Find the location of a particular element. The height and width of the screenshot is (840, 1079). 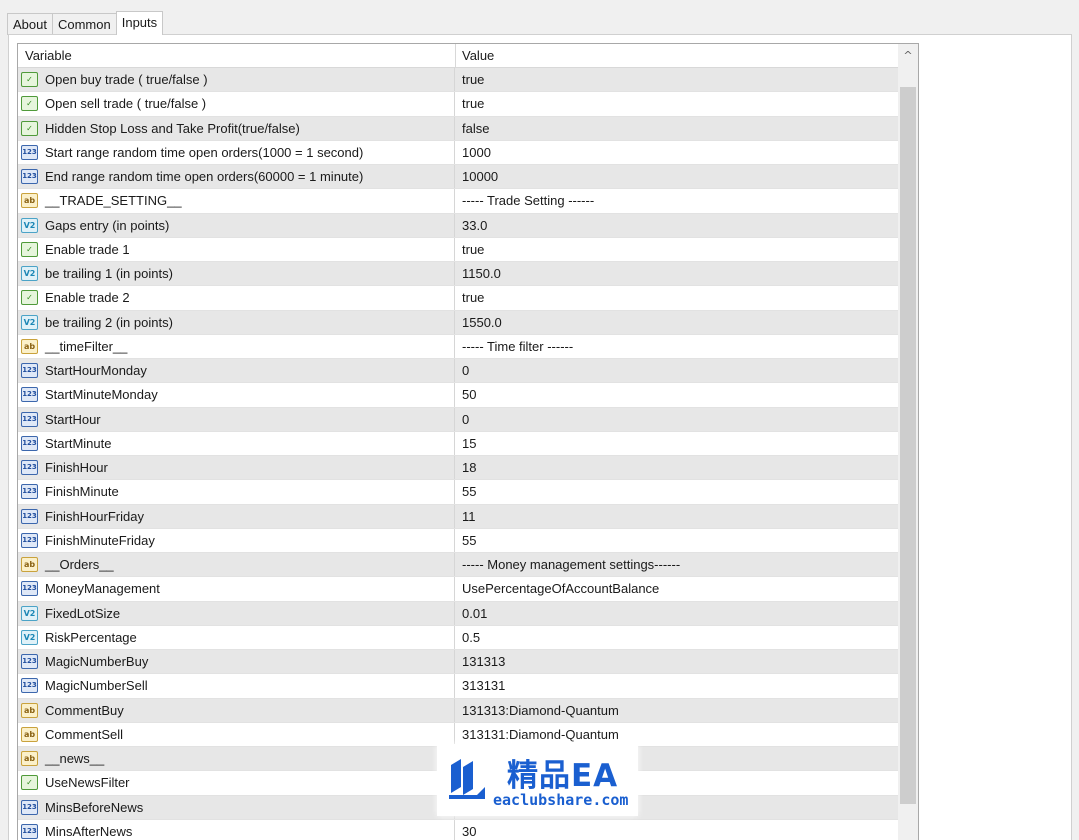

table-row: V2 Gaps entry (in points) 33.0 is located at coordinates (458, 225).